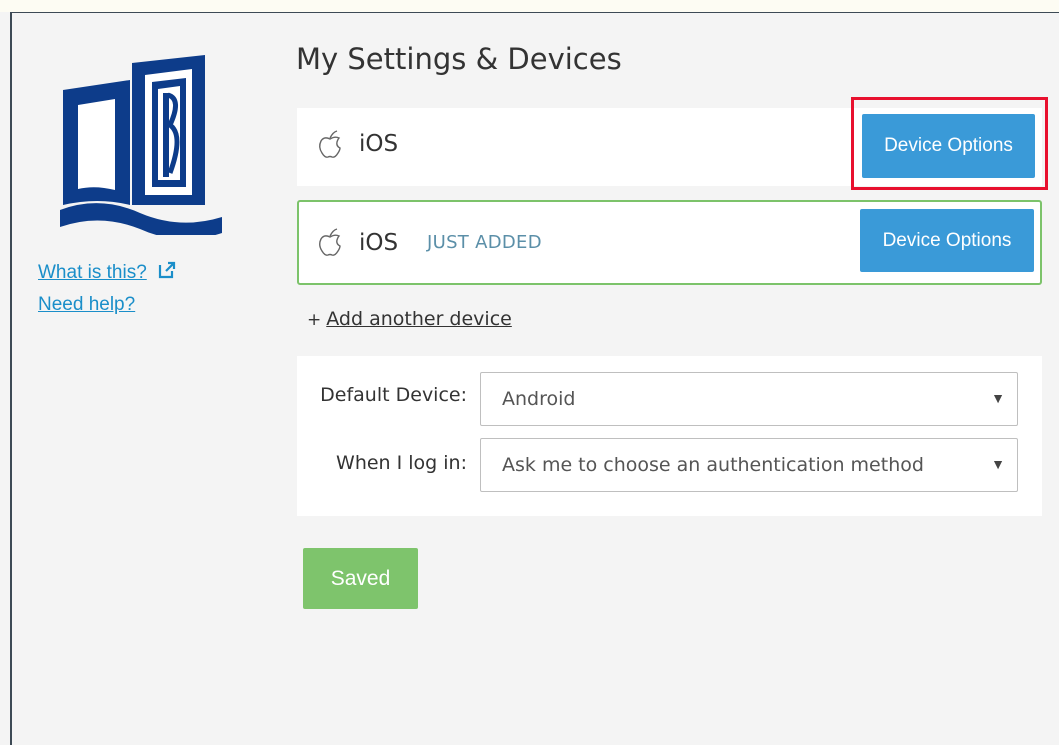 The height and width of the screenshot is (745, 1059). I want to click on add-device-row: + Add another device, so click(409, 319).